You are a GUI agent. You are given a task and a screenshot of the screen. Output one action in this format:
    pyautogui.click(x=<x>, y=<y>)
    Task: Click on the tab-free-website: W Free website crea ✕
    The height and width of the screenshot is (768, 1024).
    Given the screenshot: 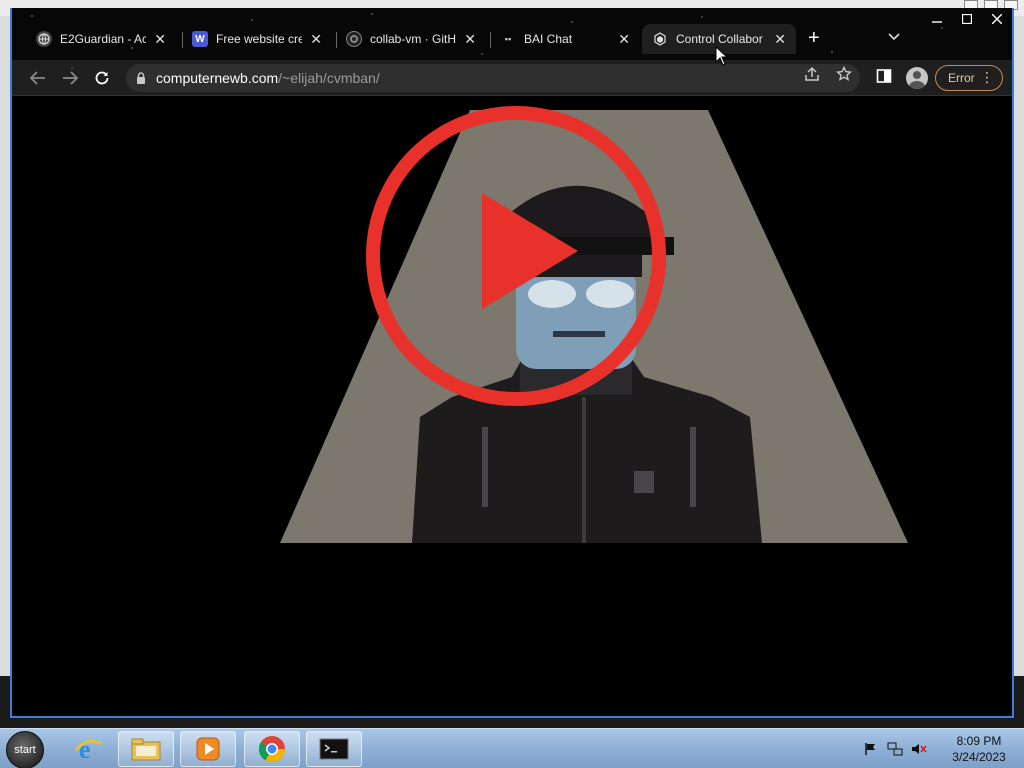 What is the action you would take?
    pyautogui.click(x=257, y=39)
    